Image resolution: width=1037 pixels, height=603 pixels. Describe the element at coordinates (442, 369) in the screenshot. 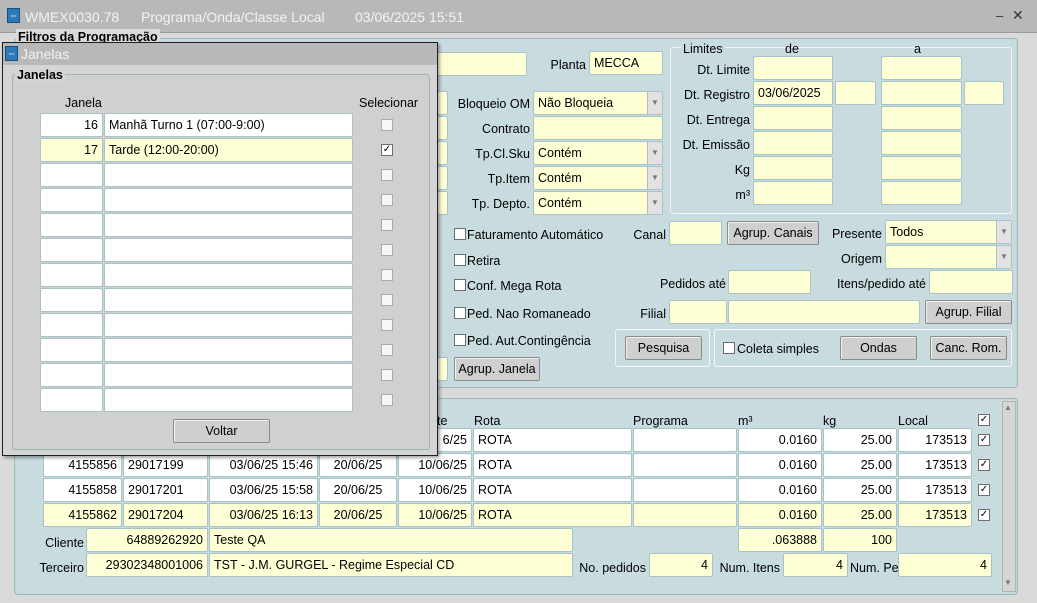

I see `filter-field-f` at that location.